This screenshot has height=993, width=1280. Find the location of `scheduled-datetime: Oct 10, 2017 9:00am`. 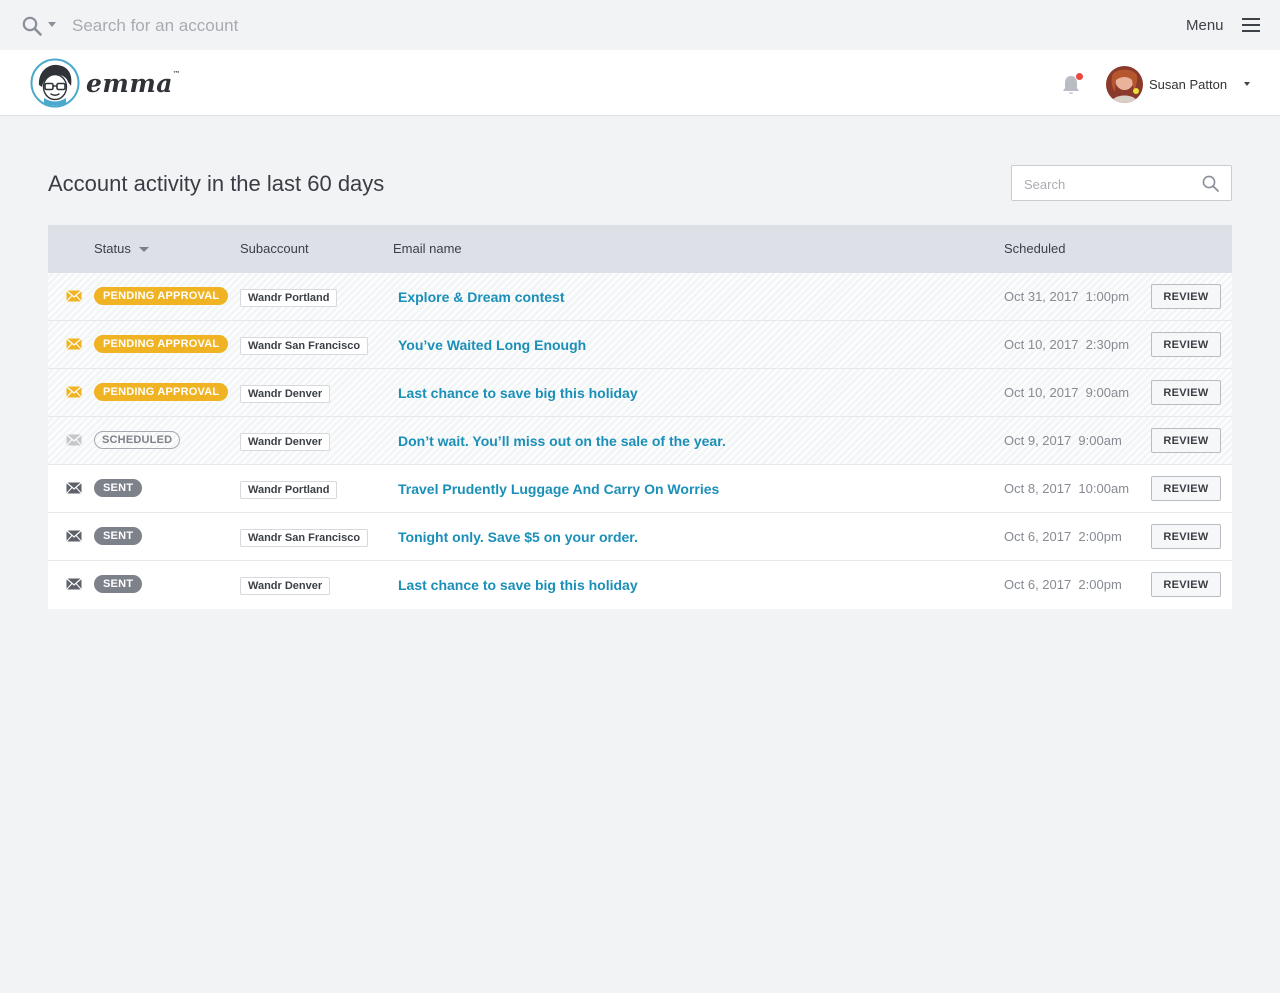

scheduled-datetime: Oct 10, 2017 9:00am is located at coordinates (1067, 392).